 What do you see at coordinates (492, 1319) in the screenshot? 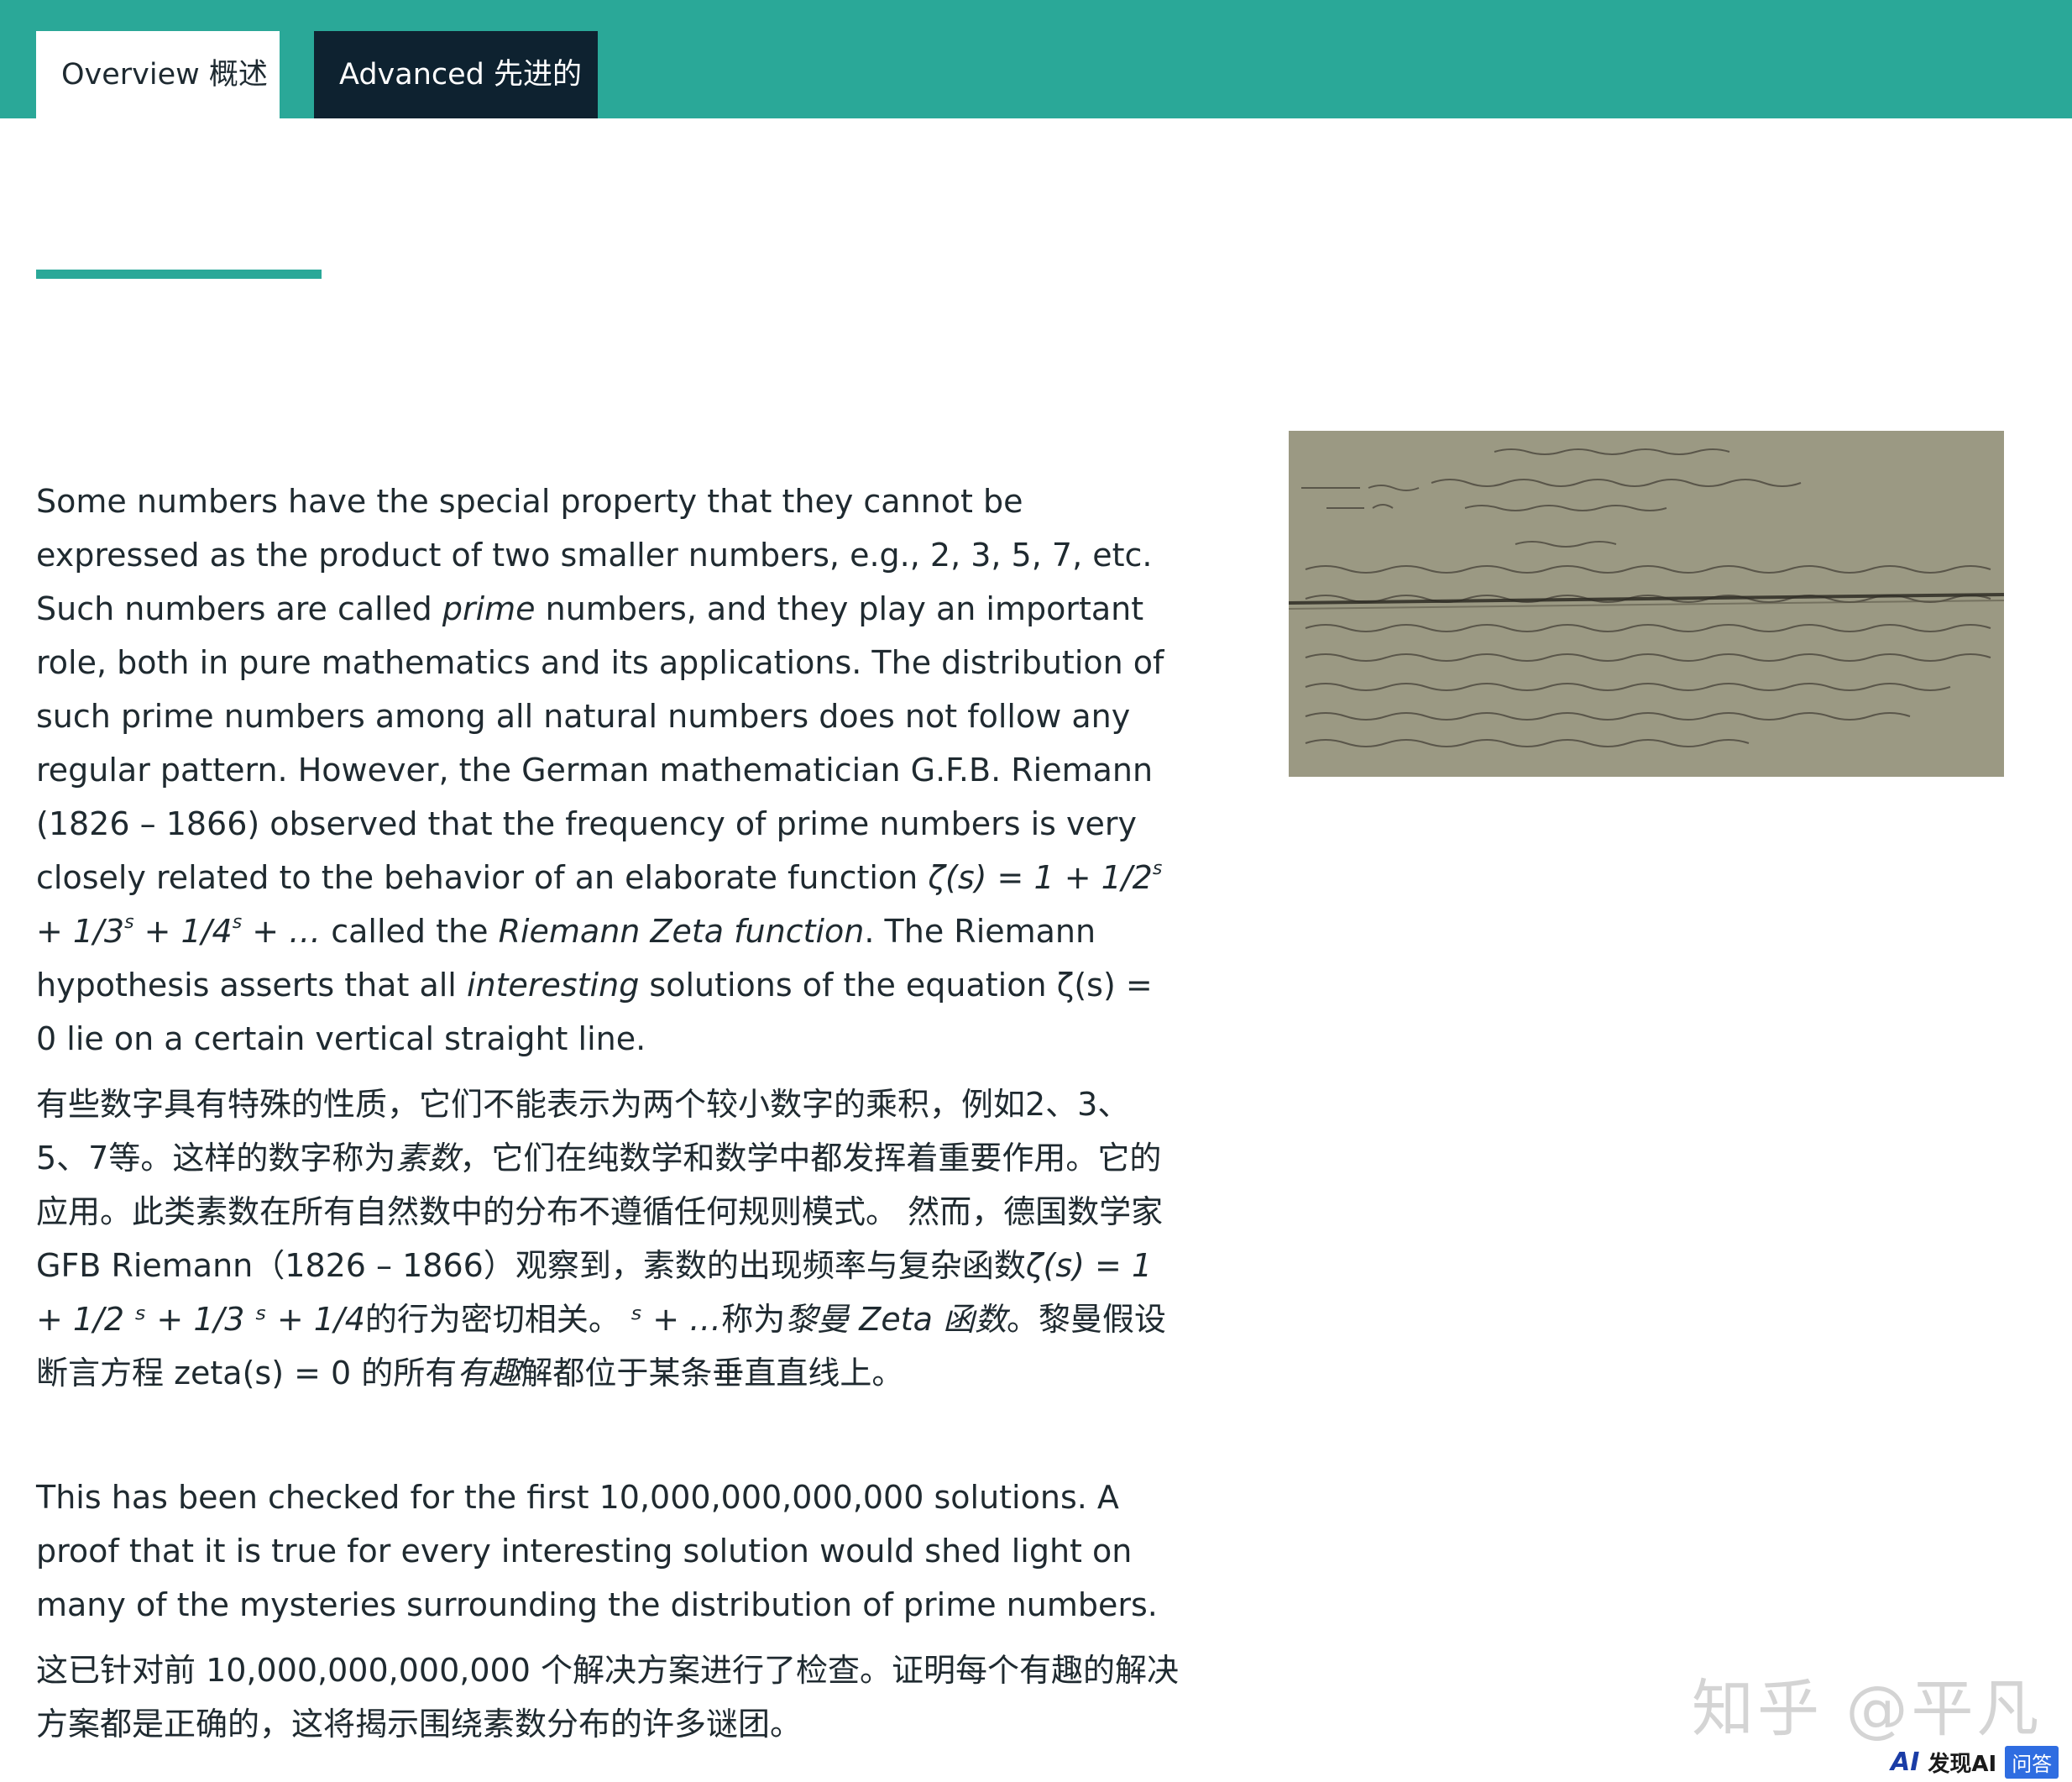
I see `text-fragment: 的行为密切相关。` at bounding box center [492, 1319].